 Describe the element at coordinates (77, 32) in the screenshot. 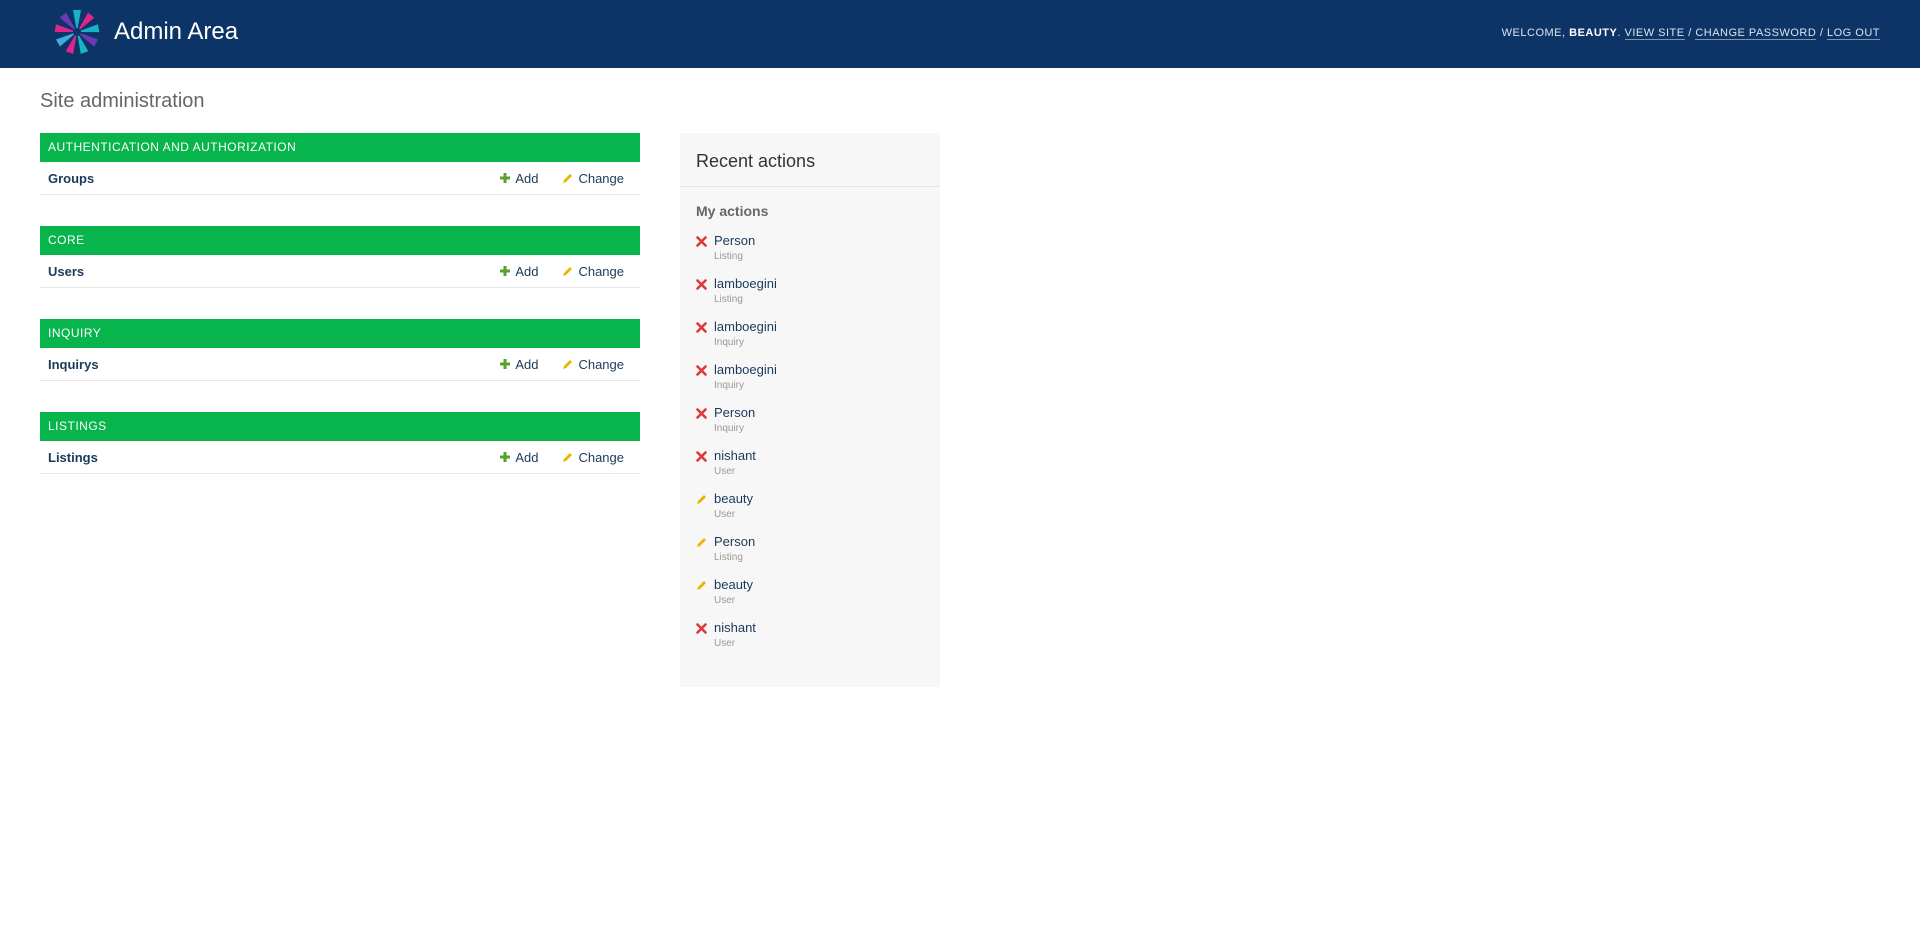

I see `logo-icon` at that location.